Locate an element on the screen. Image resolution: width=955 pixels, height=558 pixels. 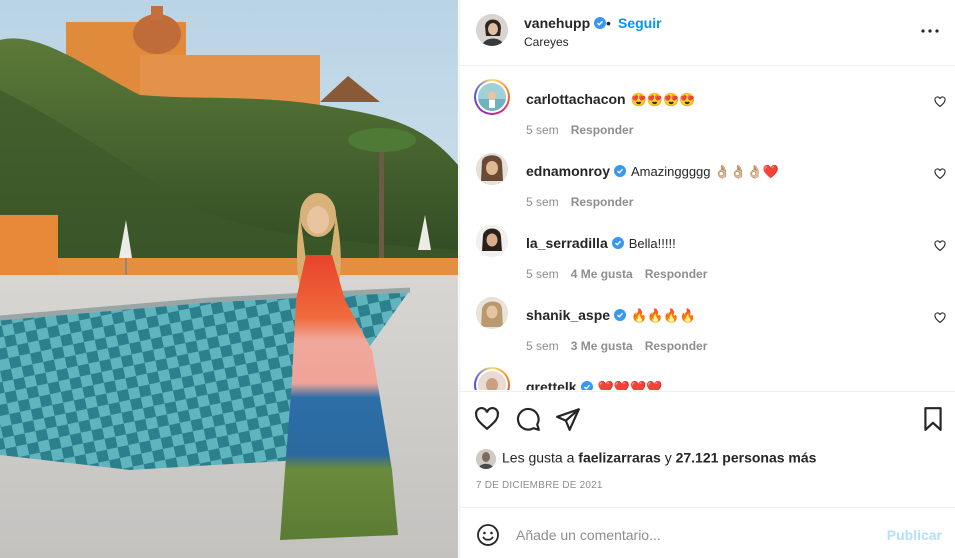
comment-text: 😍😍😍😍 is located at coordinates (663, 99).